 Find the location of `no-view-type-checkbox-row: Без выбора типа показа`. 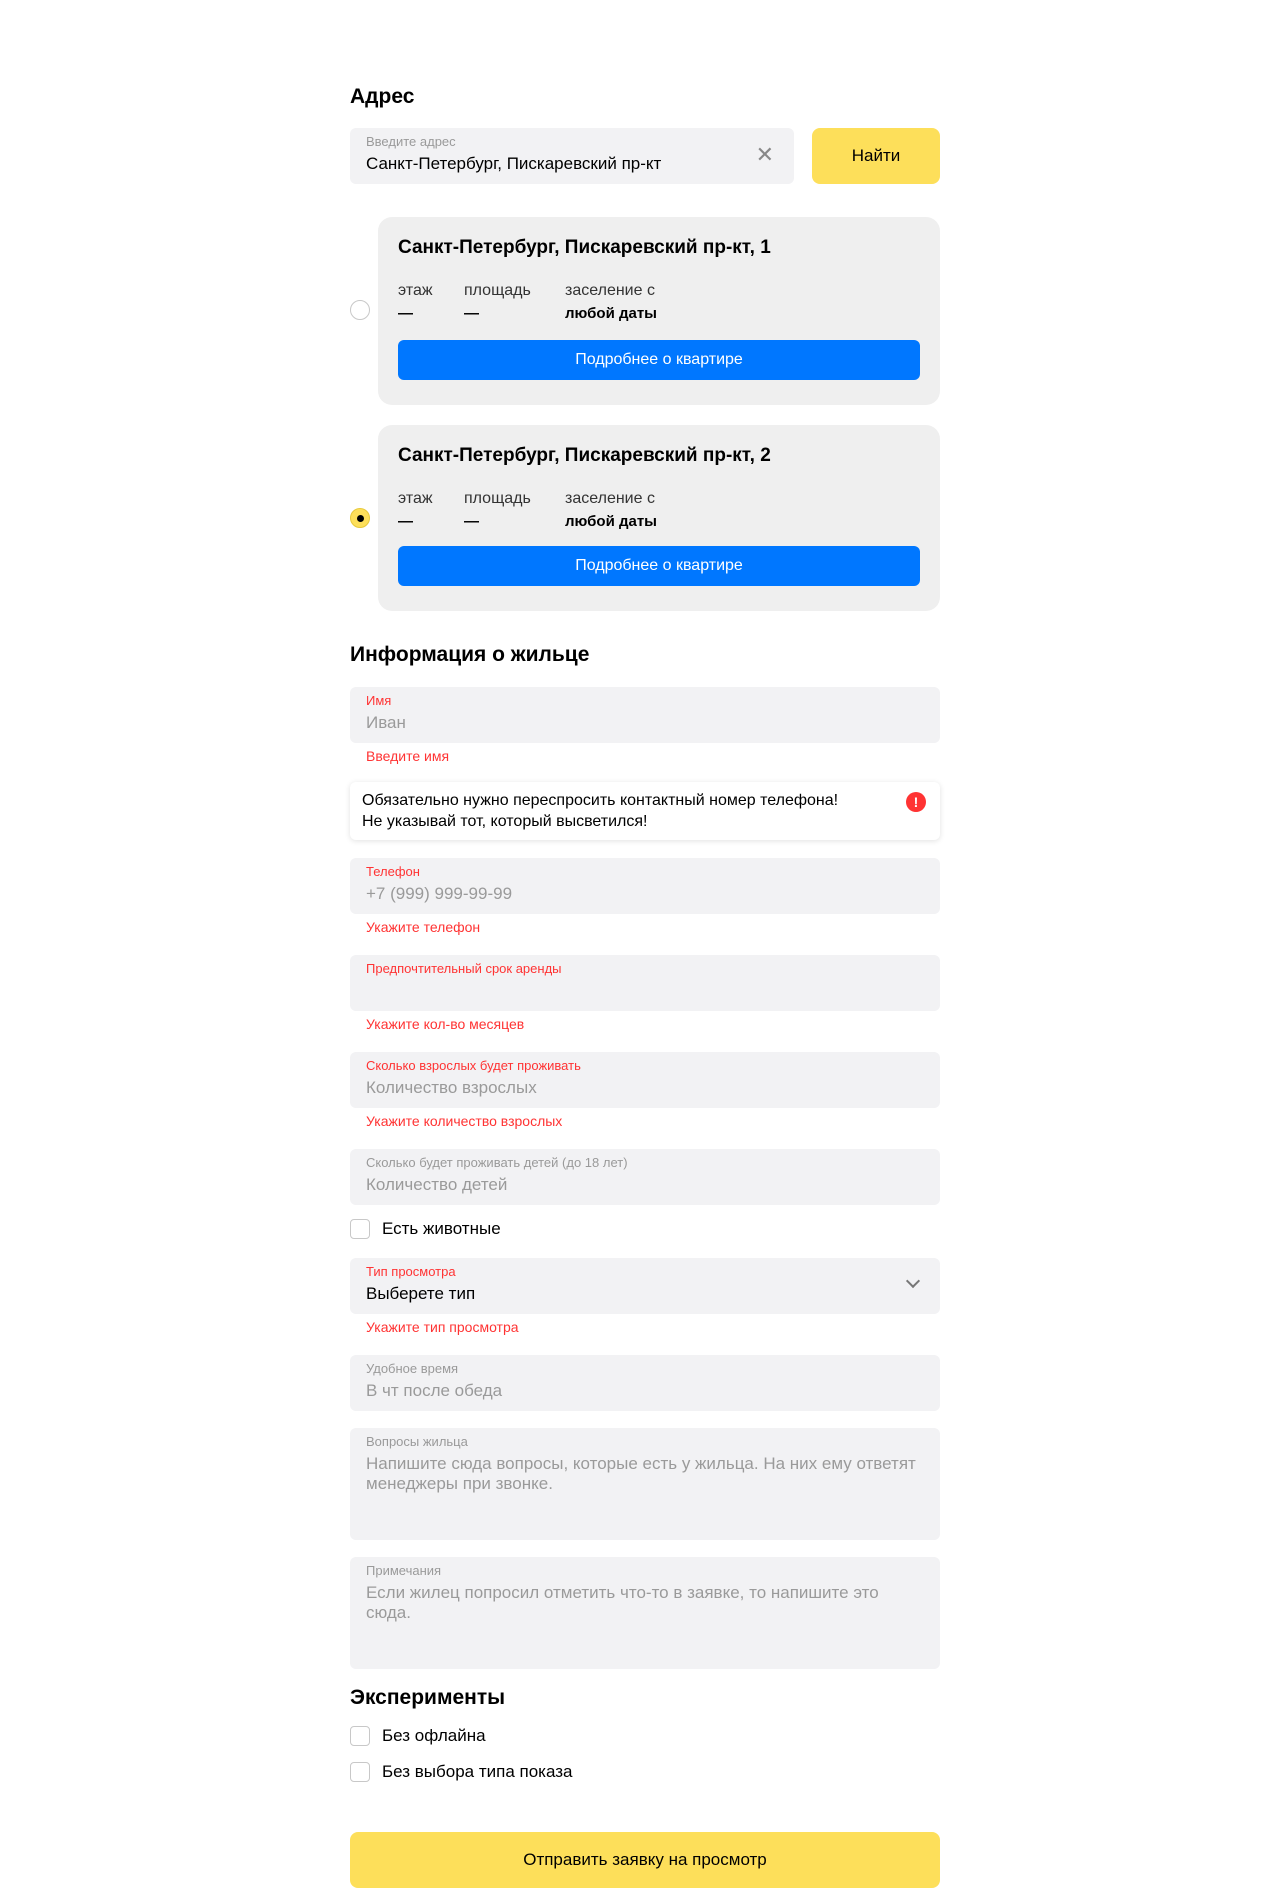

no-view-type-checkbox-row: Без выбора типа показа is located at coordinates (461, 1772).